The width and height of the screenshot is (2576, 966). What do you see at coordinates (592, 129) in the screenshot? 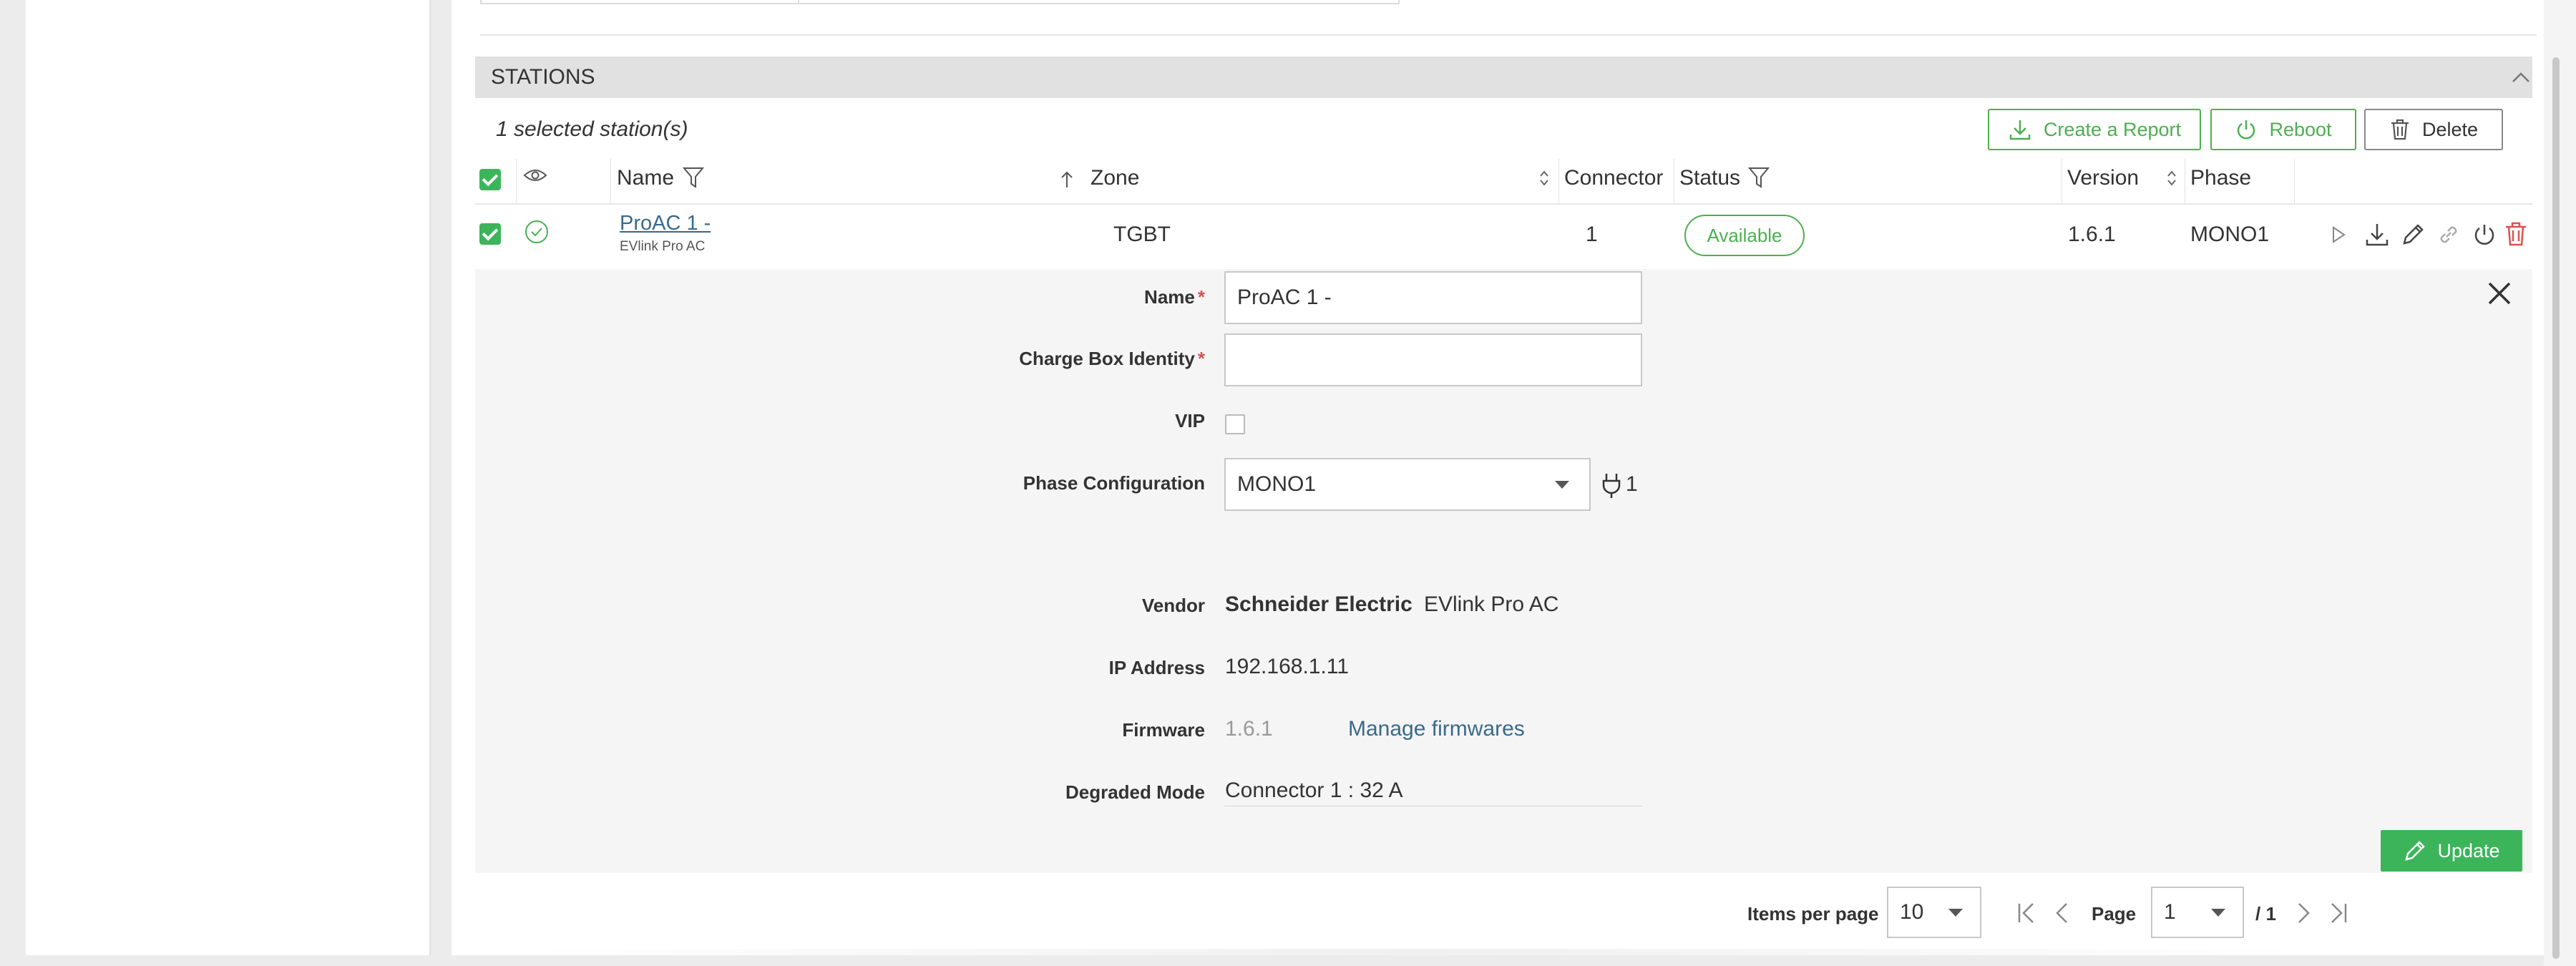
I see `selected-count-text: 1 selected station(s)` at bounding box center [592, 129].